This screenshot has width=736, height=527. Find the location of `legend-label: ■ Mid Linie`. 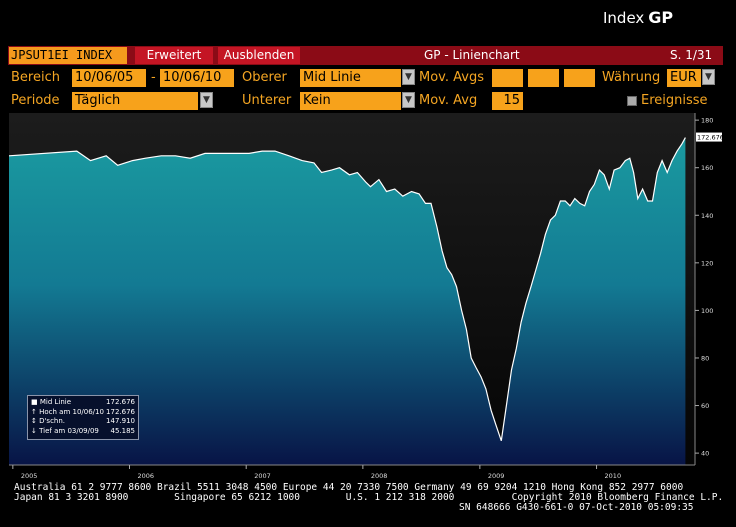

legend-label: ■ Mid Linie is located at coordinates (51, 403).